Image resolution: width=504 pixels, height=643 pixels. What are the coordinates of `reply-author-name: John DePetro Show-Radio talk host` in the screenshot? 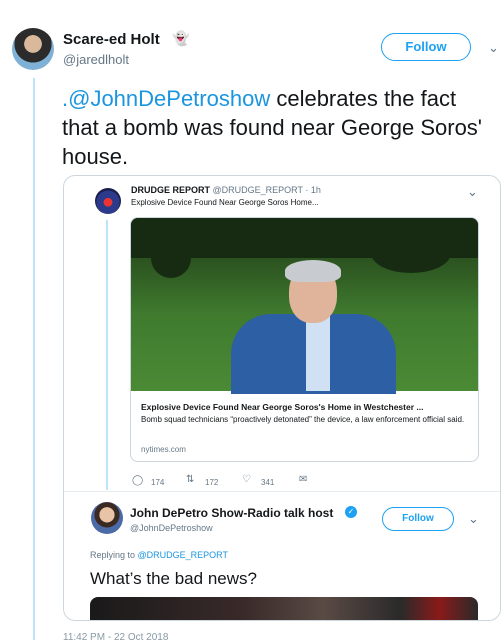 It's located at (231, 513).